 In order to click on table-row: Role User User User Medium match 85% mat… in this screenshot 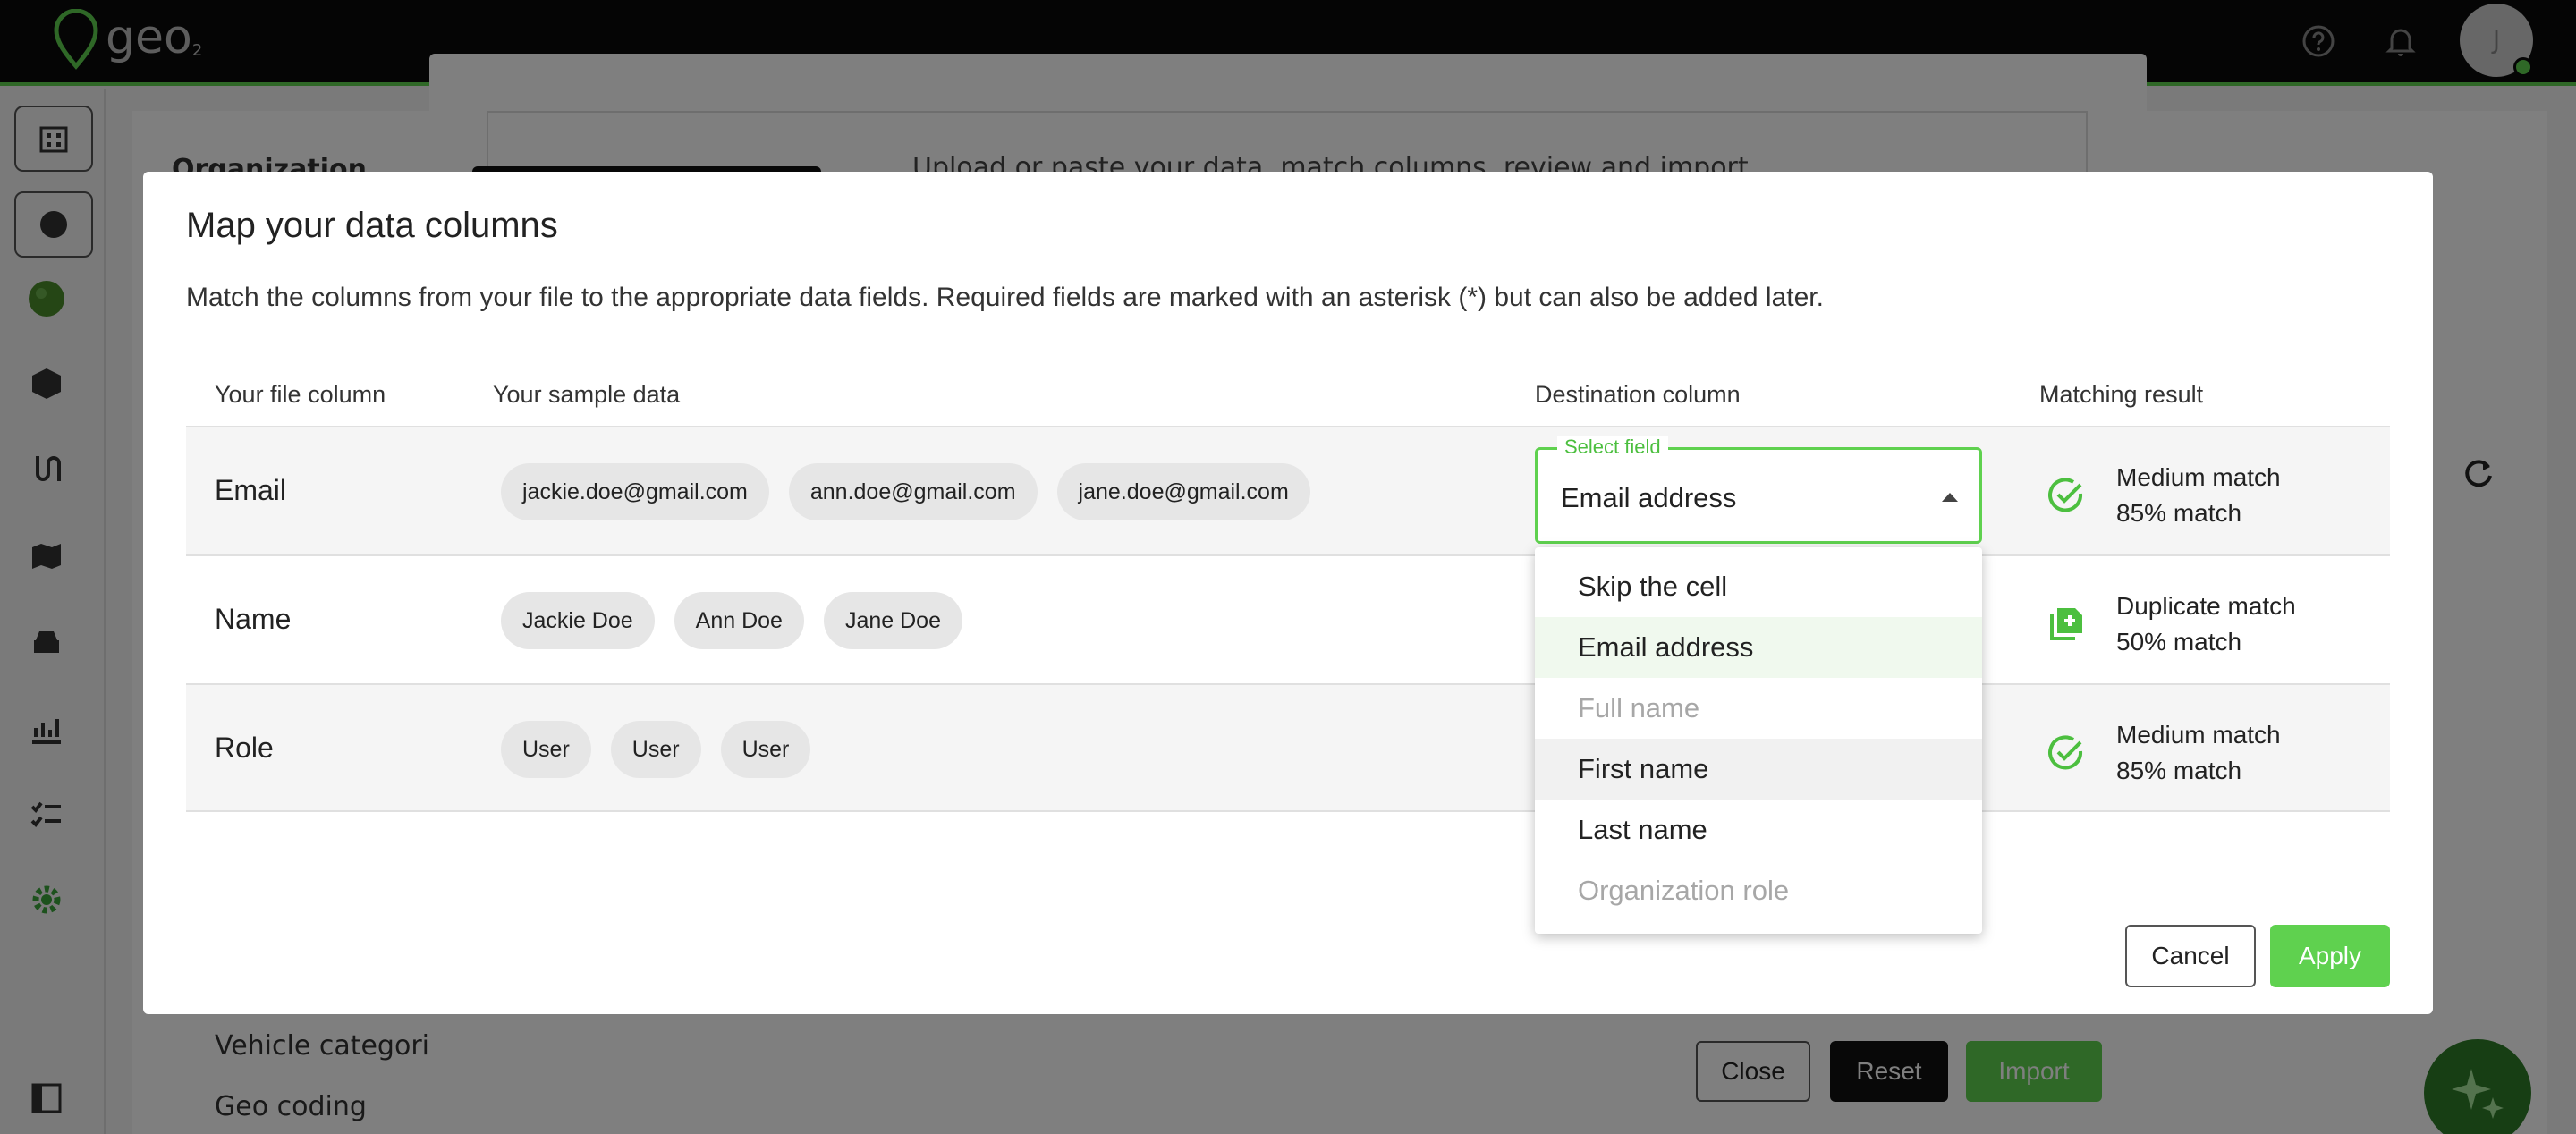, I will do `click(1288, 747)`.